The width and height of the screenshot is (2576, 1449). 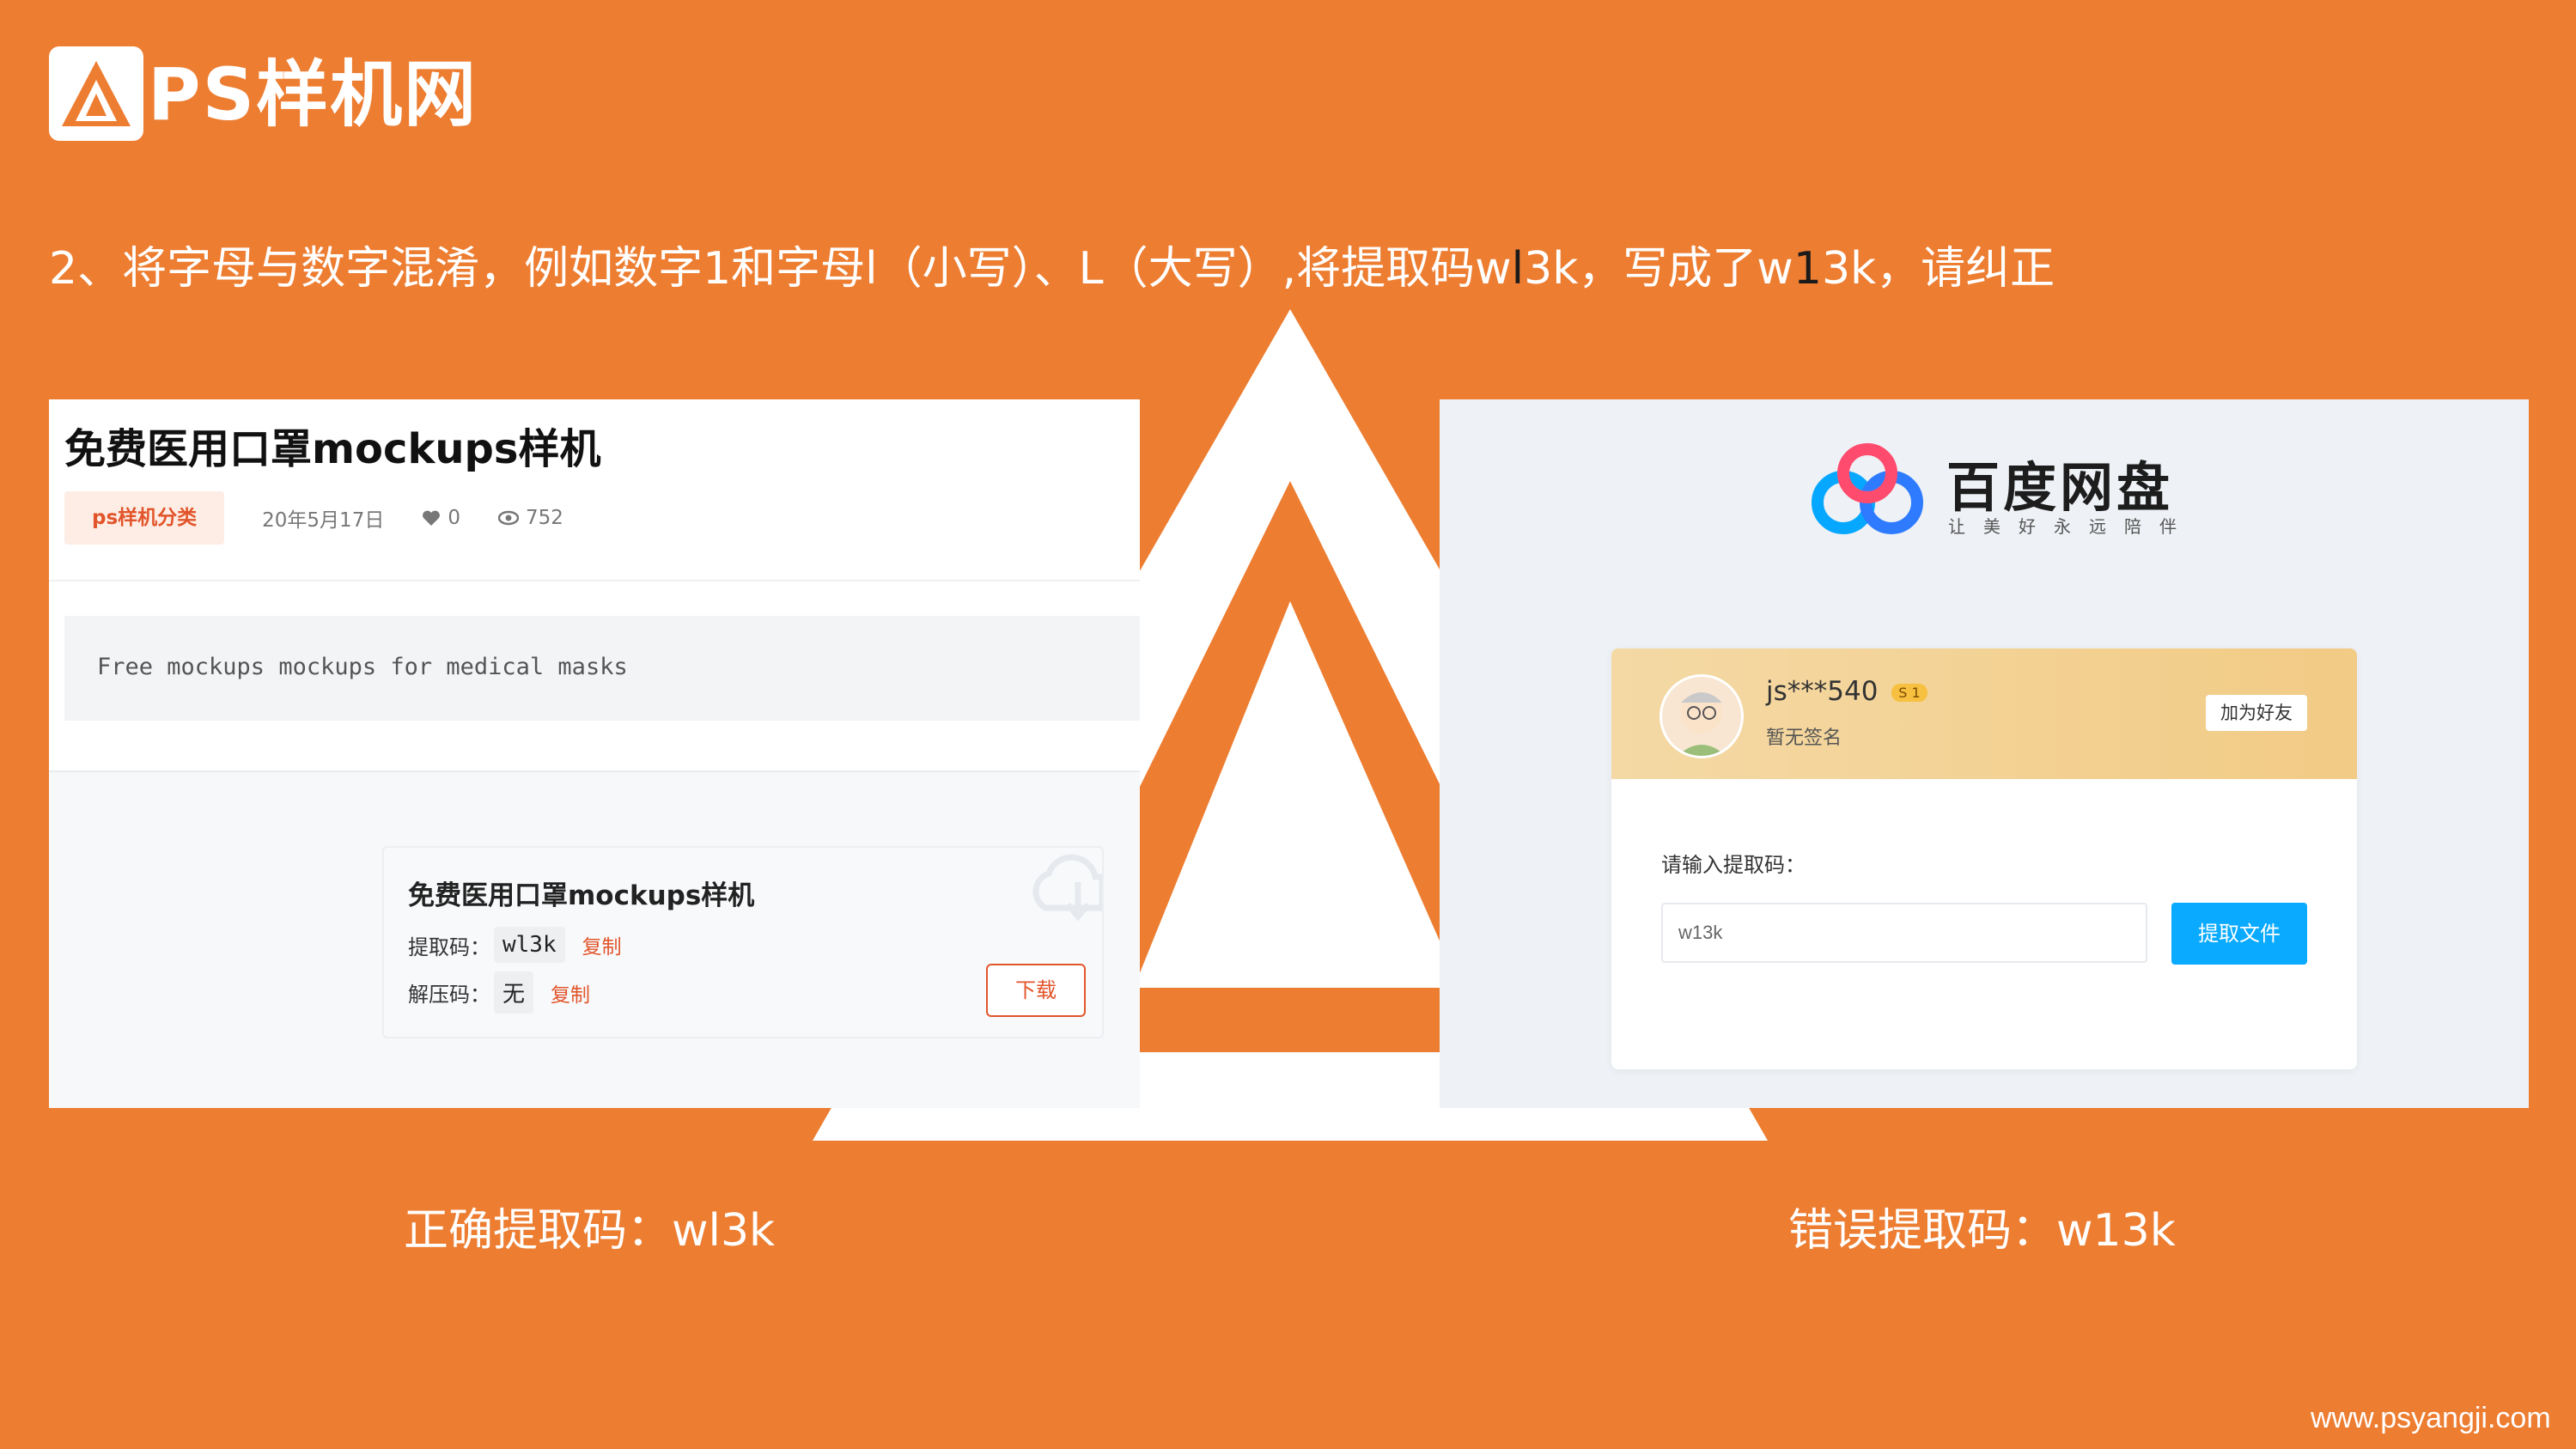 What do you see at coordinates (602, 668) in the screenshot?
I see `post-description: Free mockups mockups for medical masks` at bounding box center [602, 668].